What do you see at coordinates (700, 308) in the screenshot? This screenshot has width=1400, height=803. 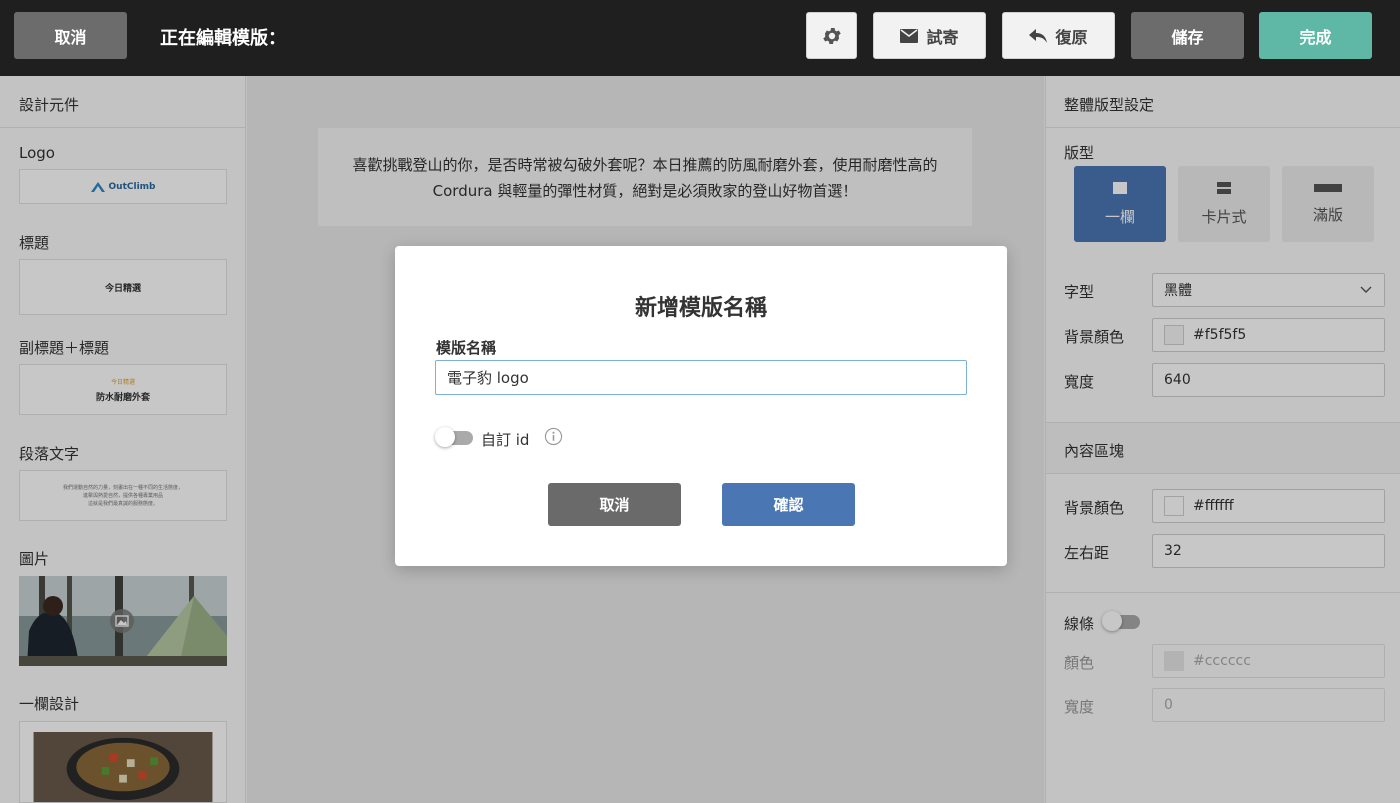 I see `dialog-title: 新增模版名稱` at bounding box center [700, 308].